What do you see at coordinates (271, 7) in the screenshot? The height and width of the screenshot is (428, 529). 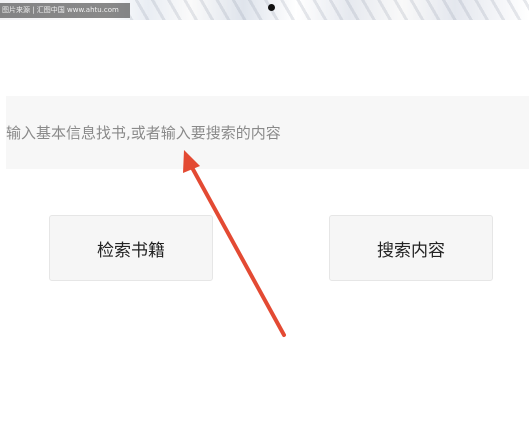 I see `camera-notch-icon` at bounding box center [271, 7].